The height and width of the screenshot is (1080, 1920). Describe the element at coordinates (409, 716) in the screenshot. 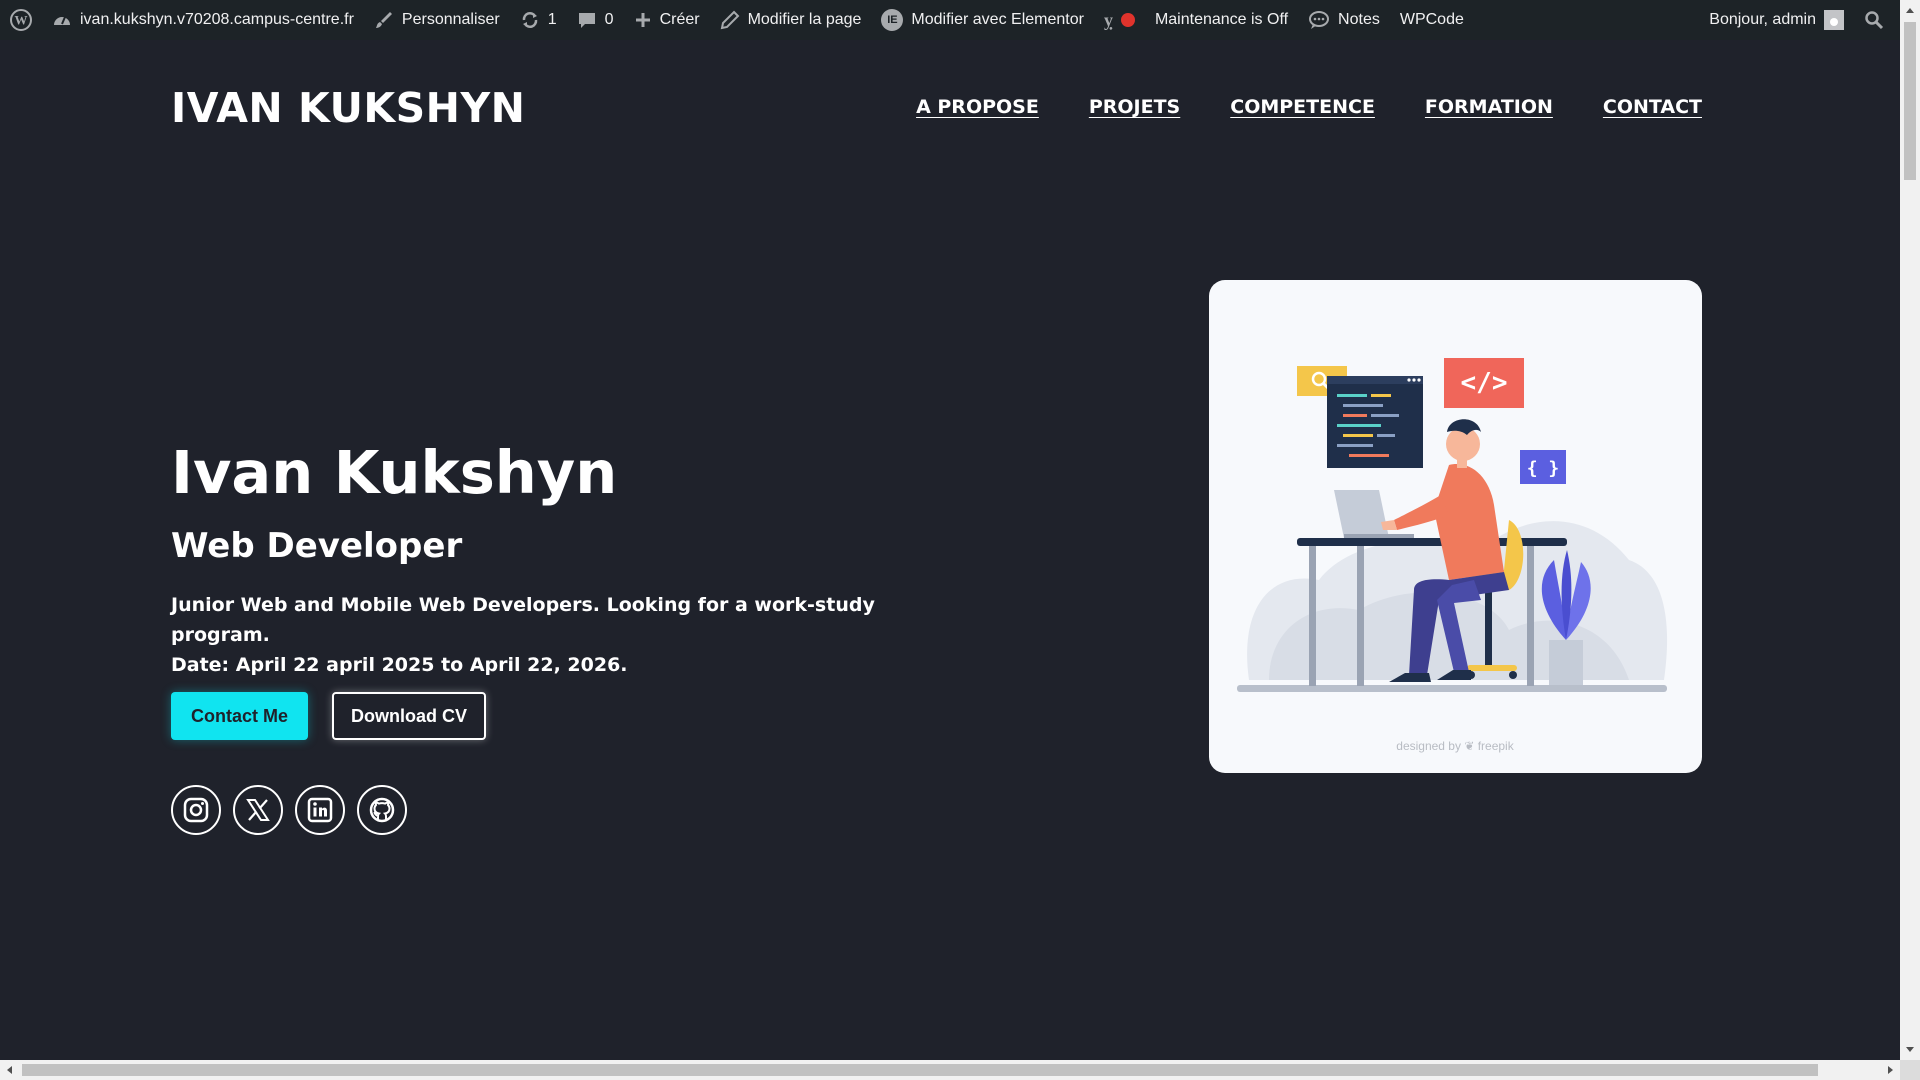

I see `download-cv-button: Download CV` at that location.